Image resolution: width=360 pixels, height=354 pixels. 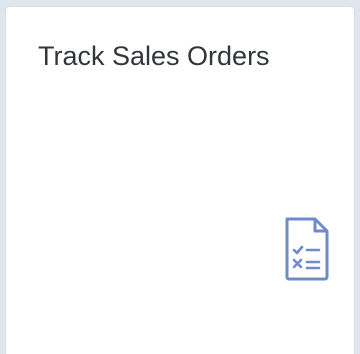 What do you see at coordinates (154, 56) in the screenshot?
I see `tile-title: Track Sales Orders` at bounding box center [154, 56].